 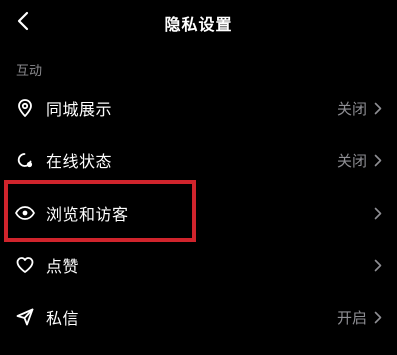 I want to click on setting-row-views-and-visitors: 浏览和访客, so click(x=198, y=213).